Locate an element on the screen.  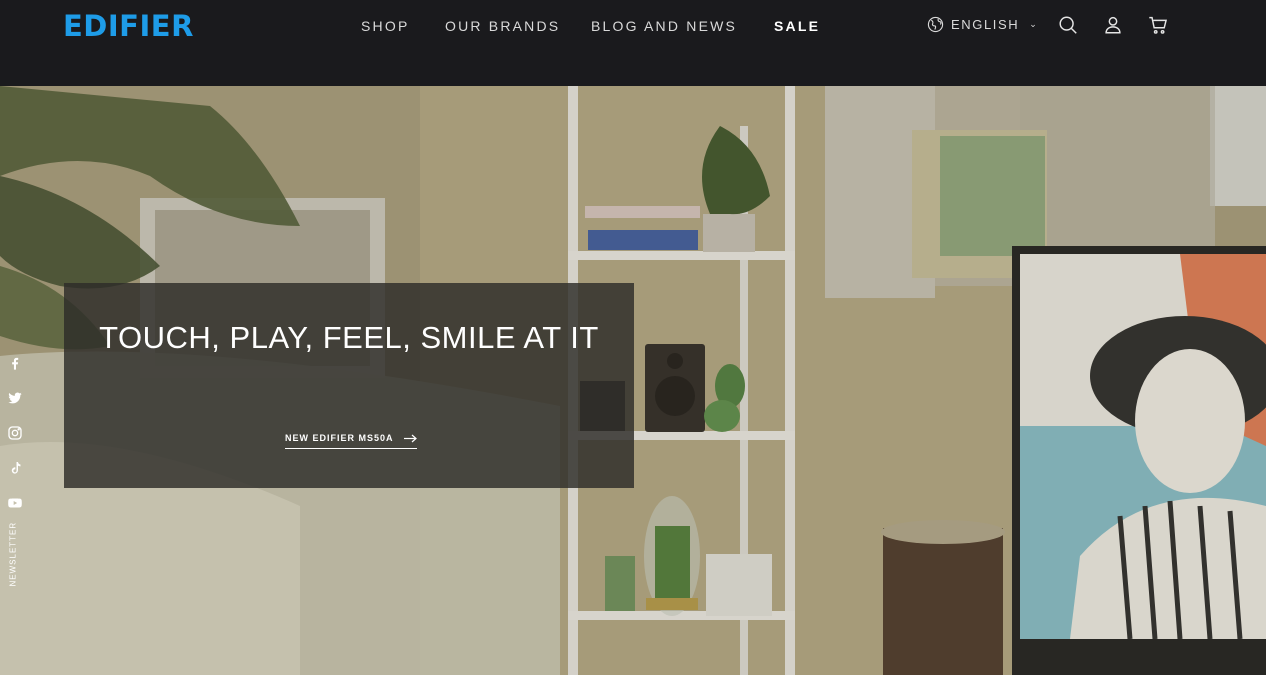
cart-button is located at coordinates (1158, 25).